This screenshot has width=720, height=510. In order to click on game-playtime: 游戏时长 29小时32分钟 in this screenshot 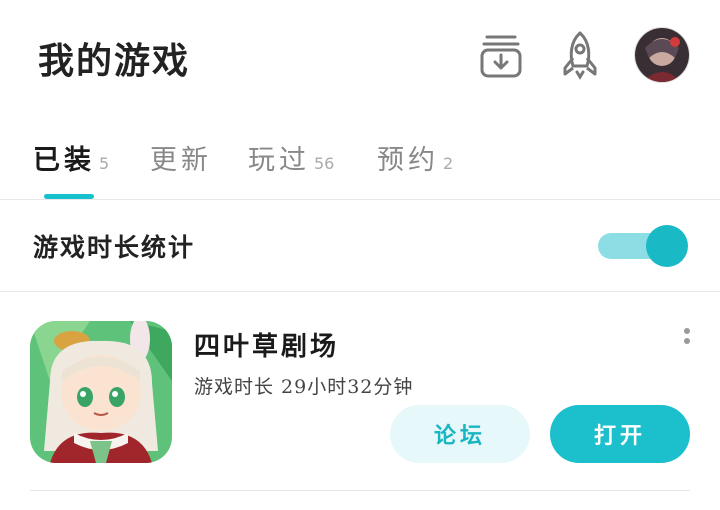, I will do `click(304, 387)`.